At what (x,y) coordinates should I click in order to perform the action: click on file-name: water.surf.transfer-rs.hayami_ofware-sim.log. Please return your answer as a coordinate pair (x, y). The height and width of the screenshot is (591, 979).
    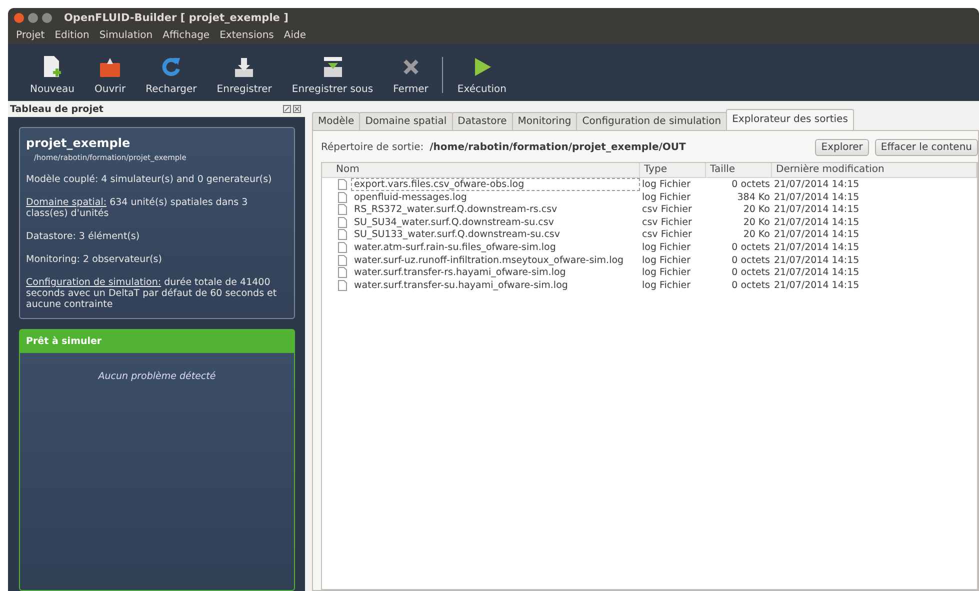
    Looking at the image, I should click on (460, 273).